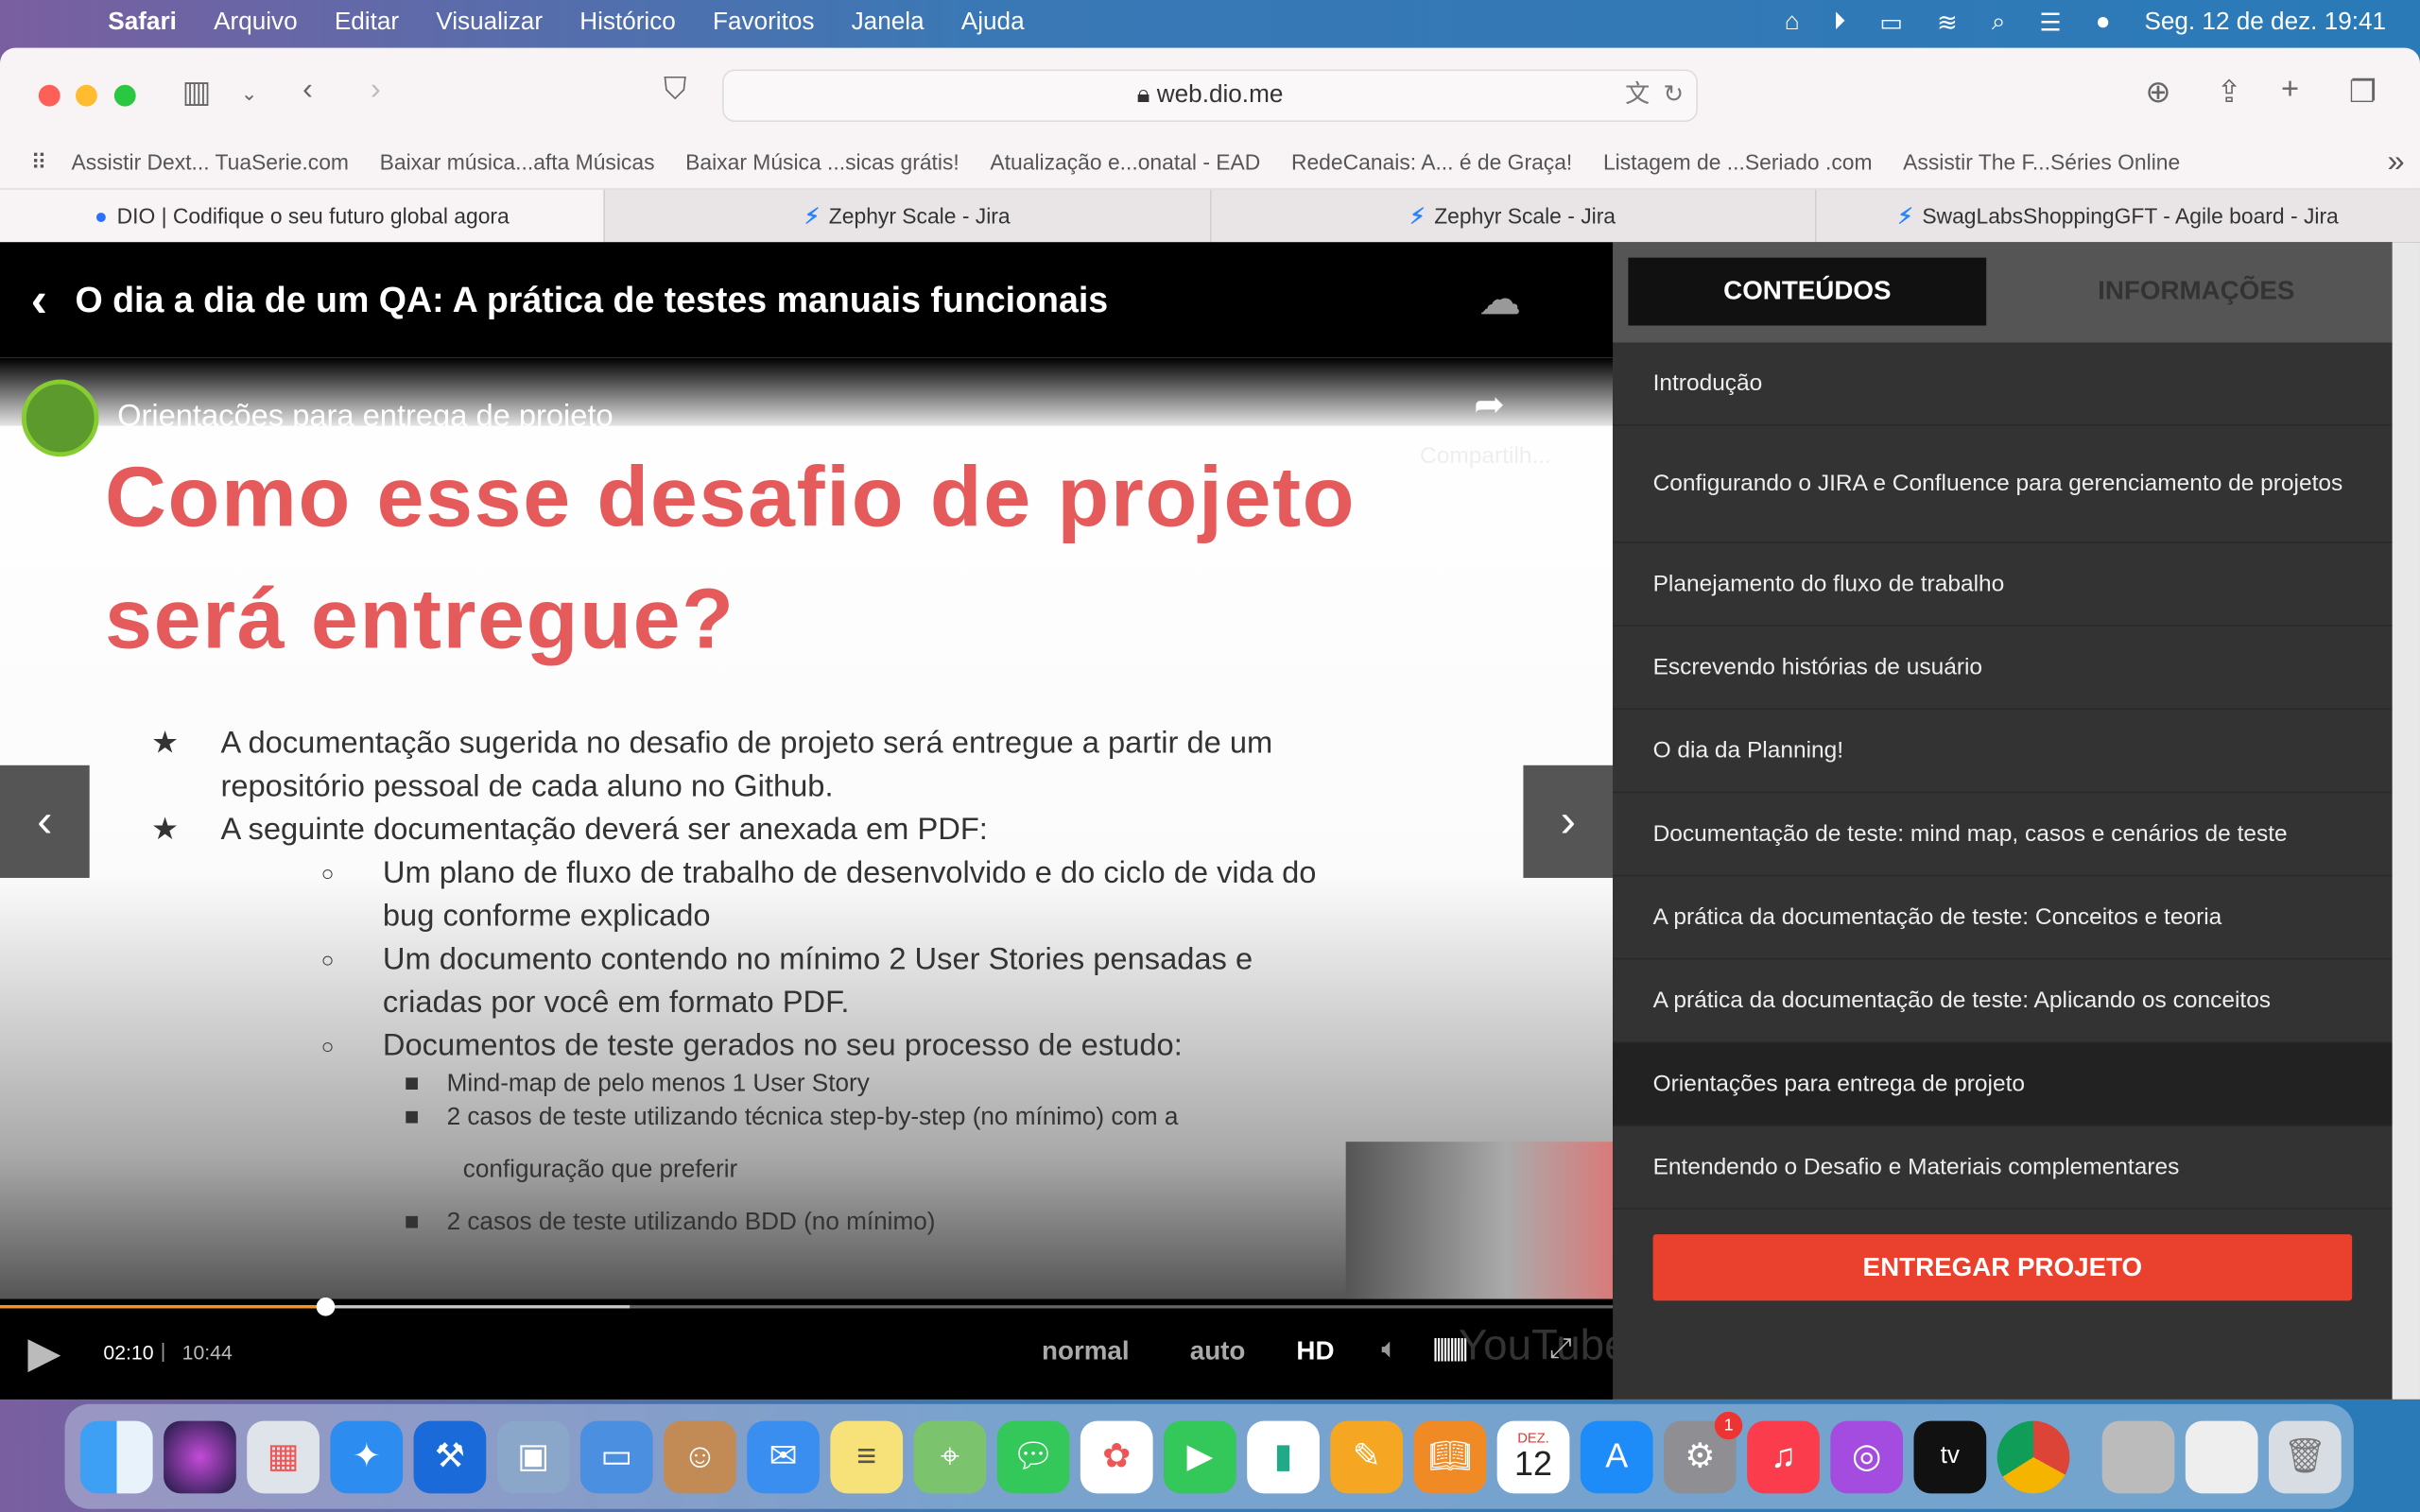  I want to click on volume-icon: 🔈︎, so click(1389, 1349).